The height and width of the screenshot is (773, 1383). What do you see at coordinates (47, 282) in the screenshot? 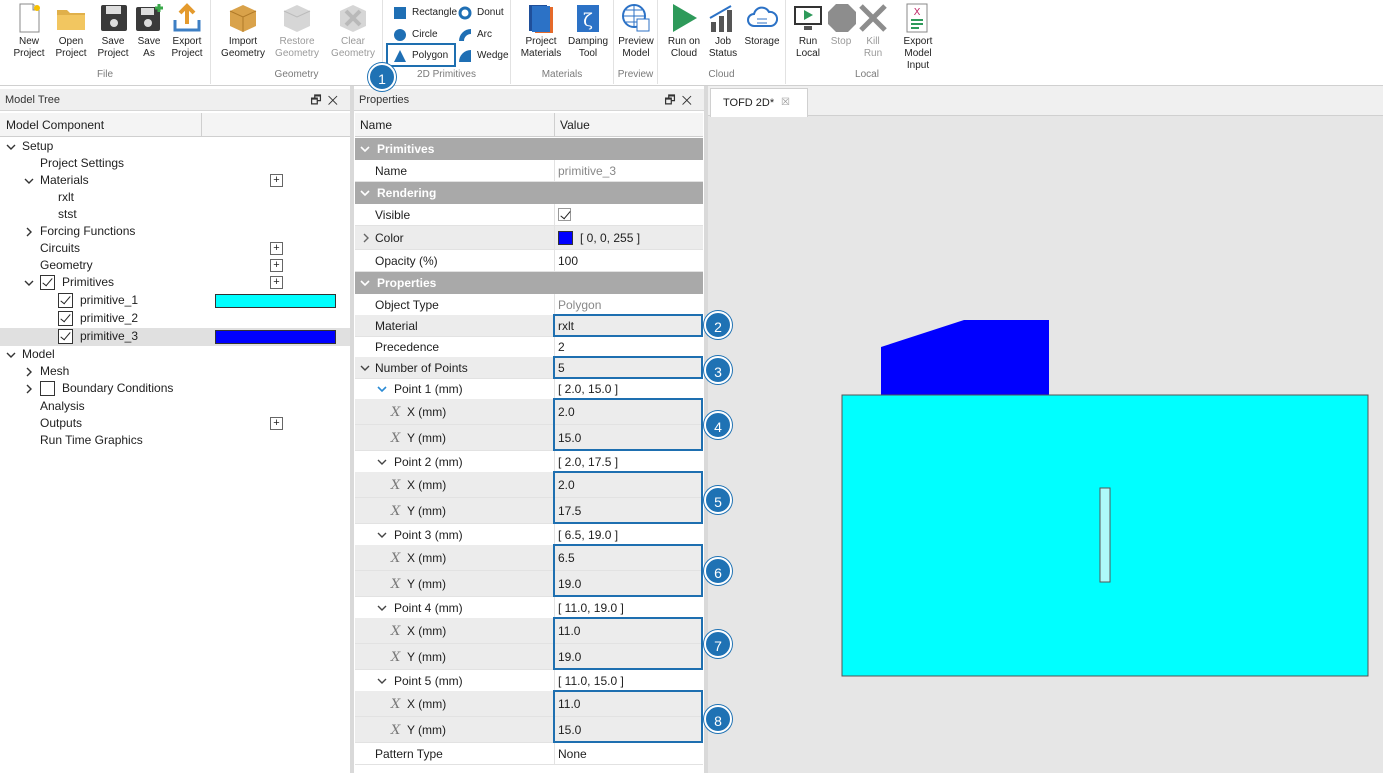
I see `primitives-checkbox` at bounding box center [47, 282].